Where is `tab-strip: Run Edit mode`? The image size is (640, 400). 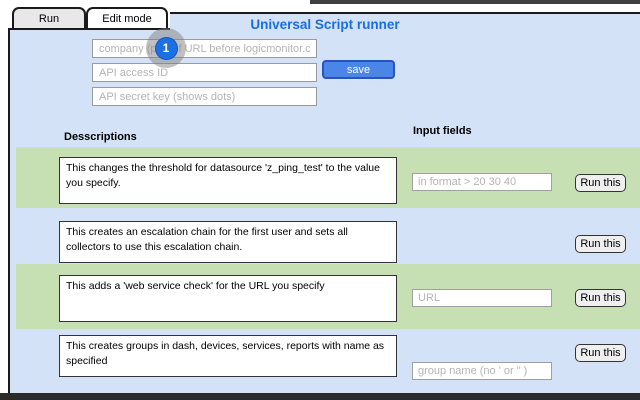 tab-strip: Run Edit mode is located at coordinates (89, 15).